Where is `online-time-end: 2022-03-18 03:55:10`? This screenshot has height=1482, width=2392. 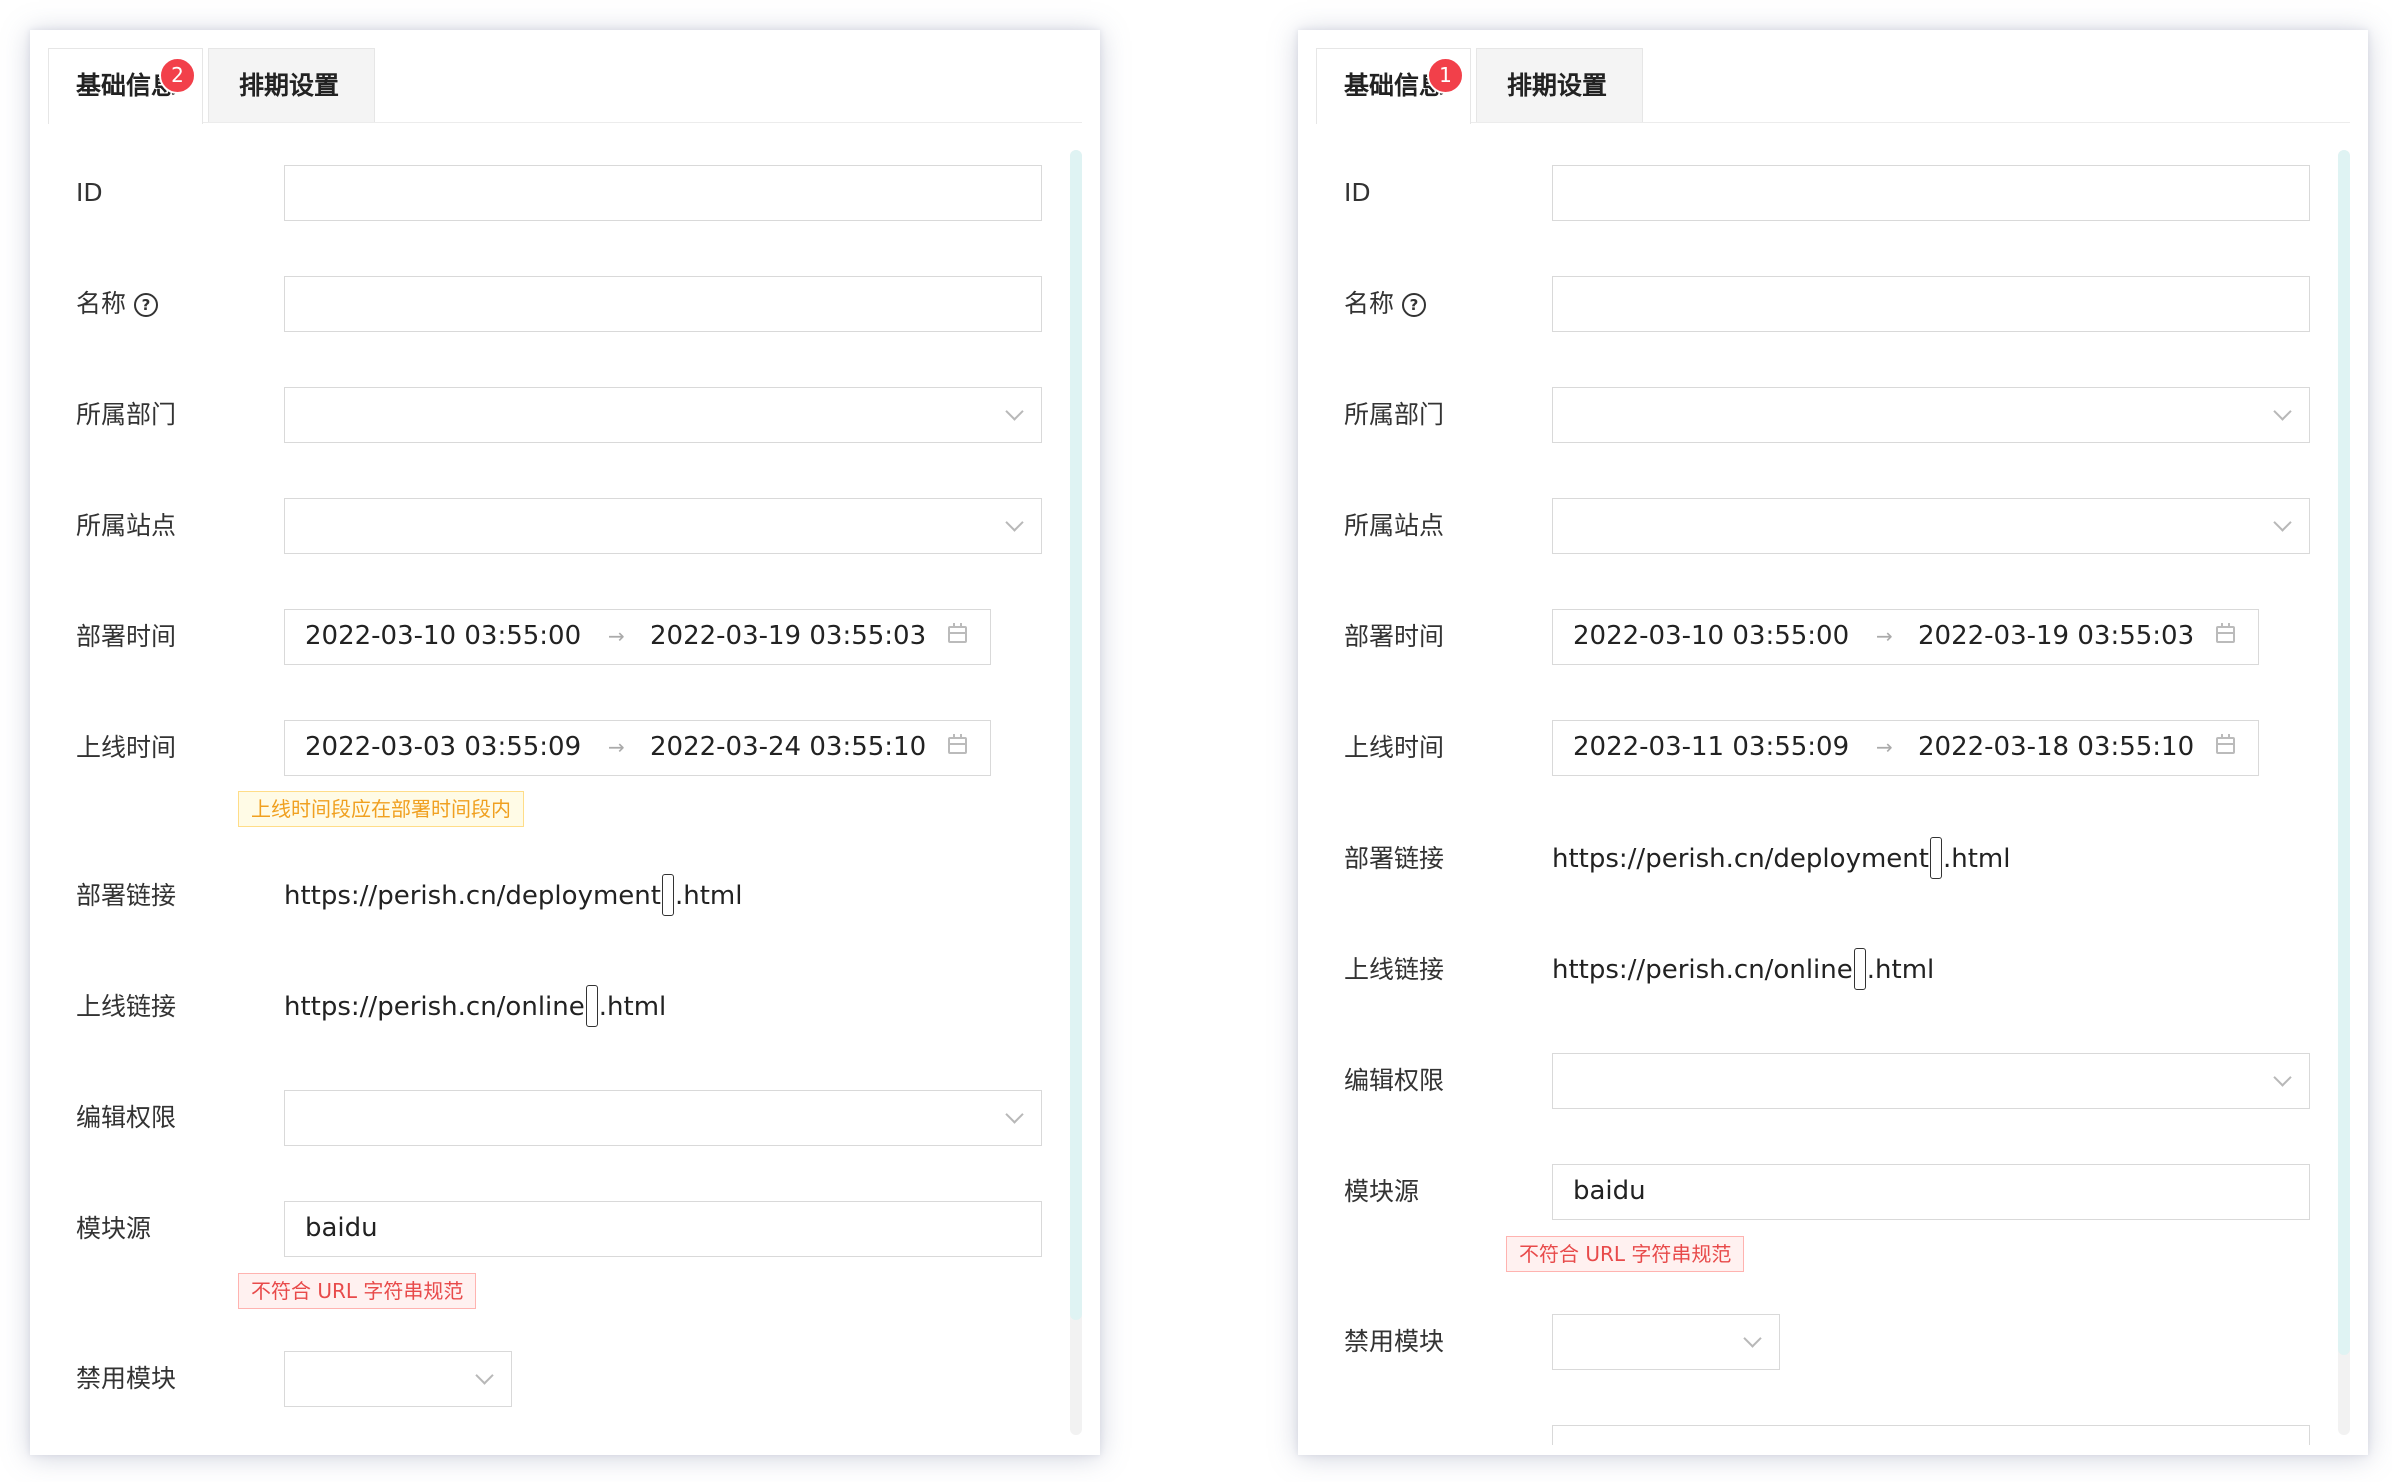 online-time-end: 2022-03-18 03:55:10 is located at coordinates (2056, 747).